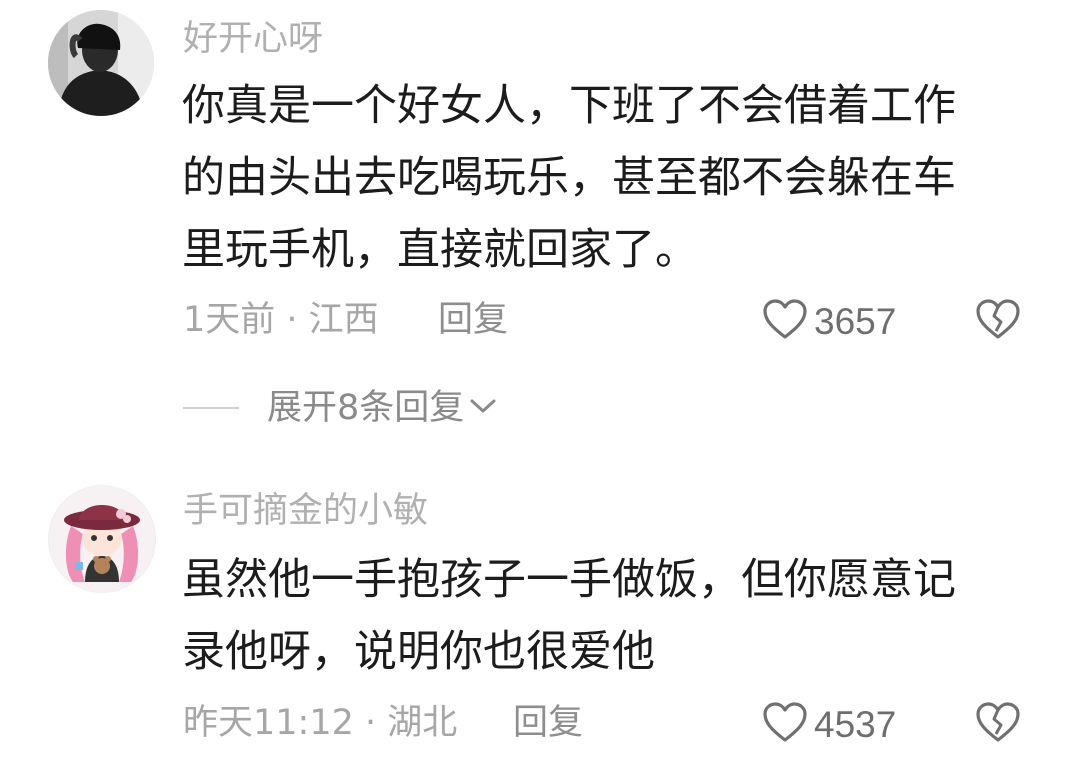  What do you see at coordinates (211, 408) in the screenshot?
I see `divider-line` at bounding box center [211, 408].